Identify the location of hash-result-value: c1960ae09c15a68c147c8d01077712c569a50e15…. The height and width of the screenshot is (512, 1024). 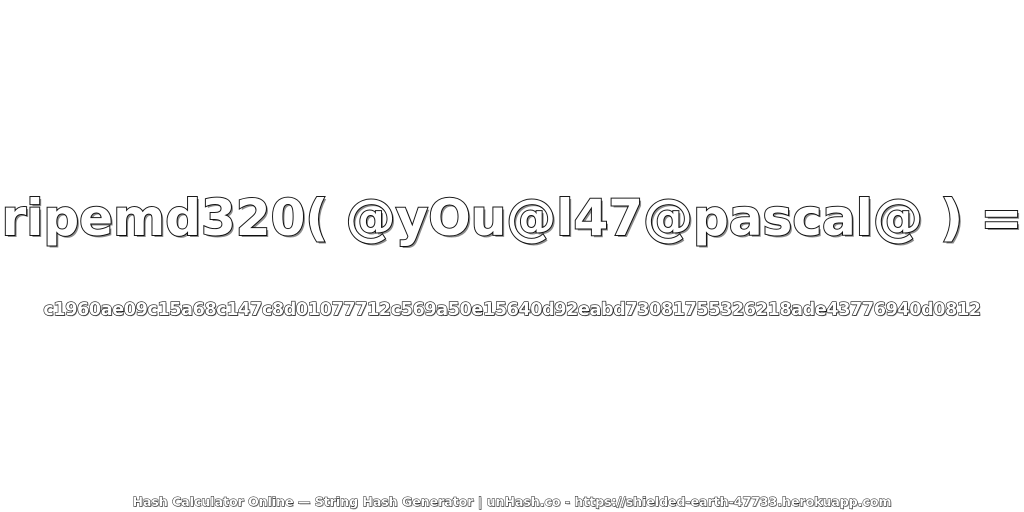
(512, 309).